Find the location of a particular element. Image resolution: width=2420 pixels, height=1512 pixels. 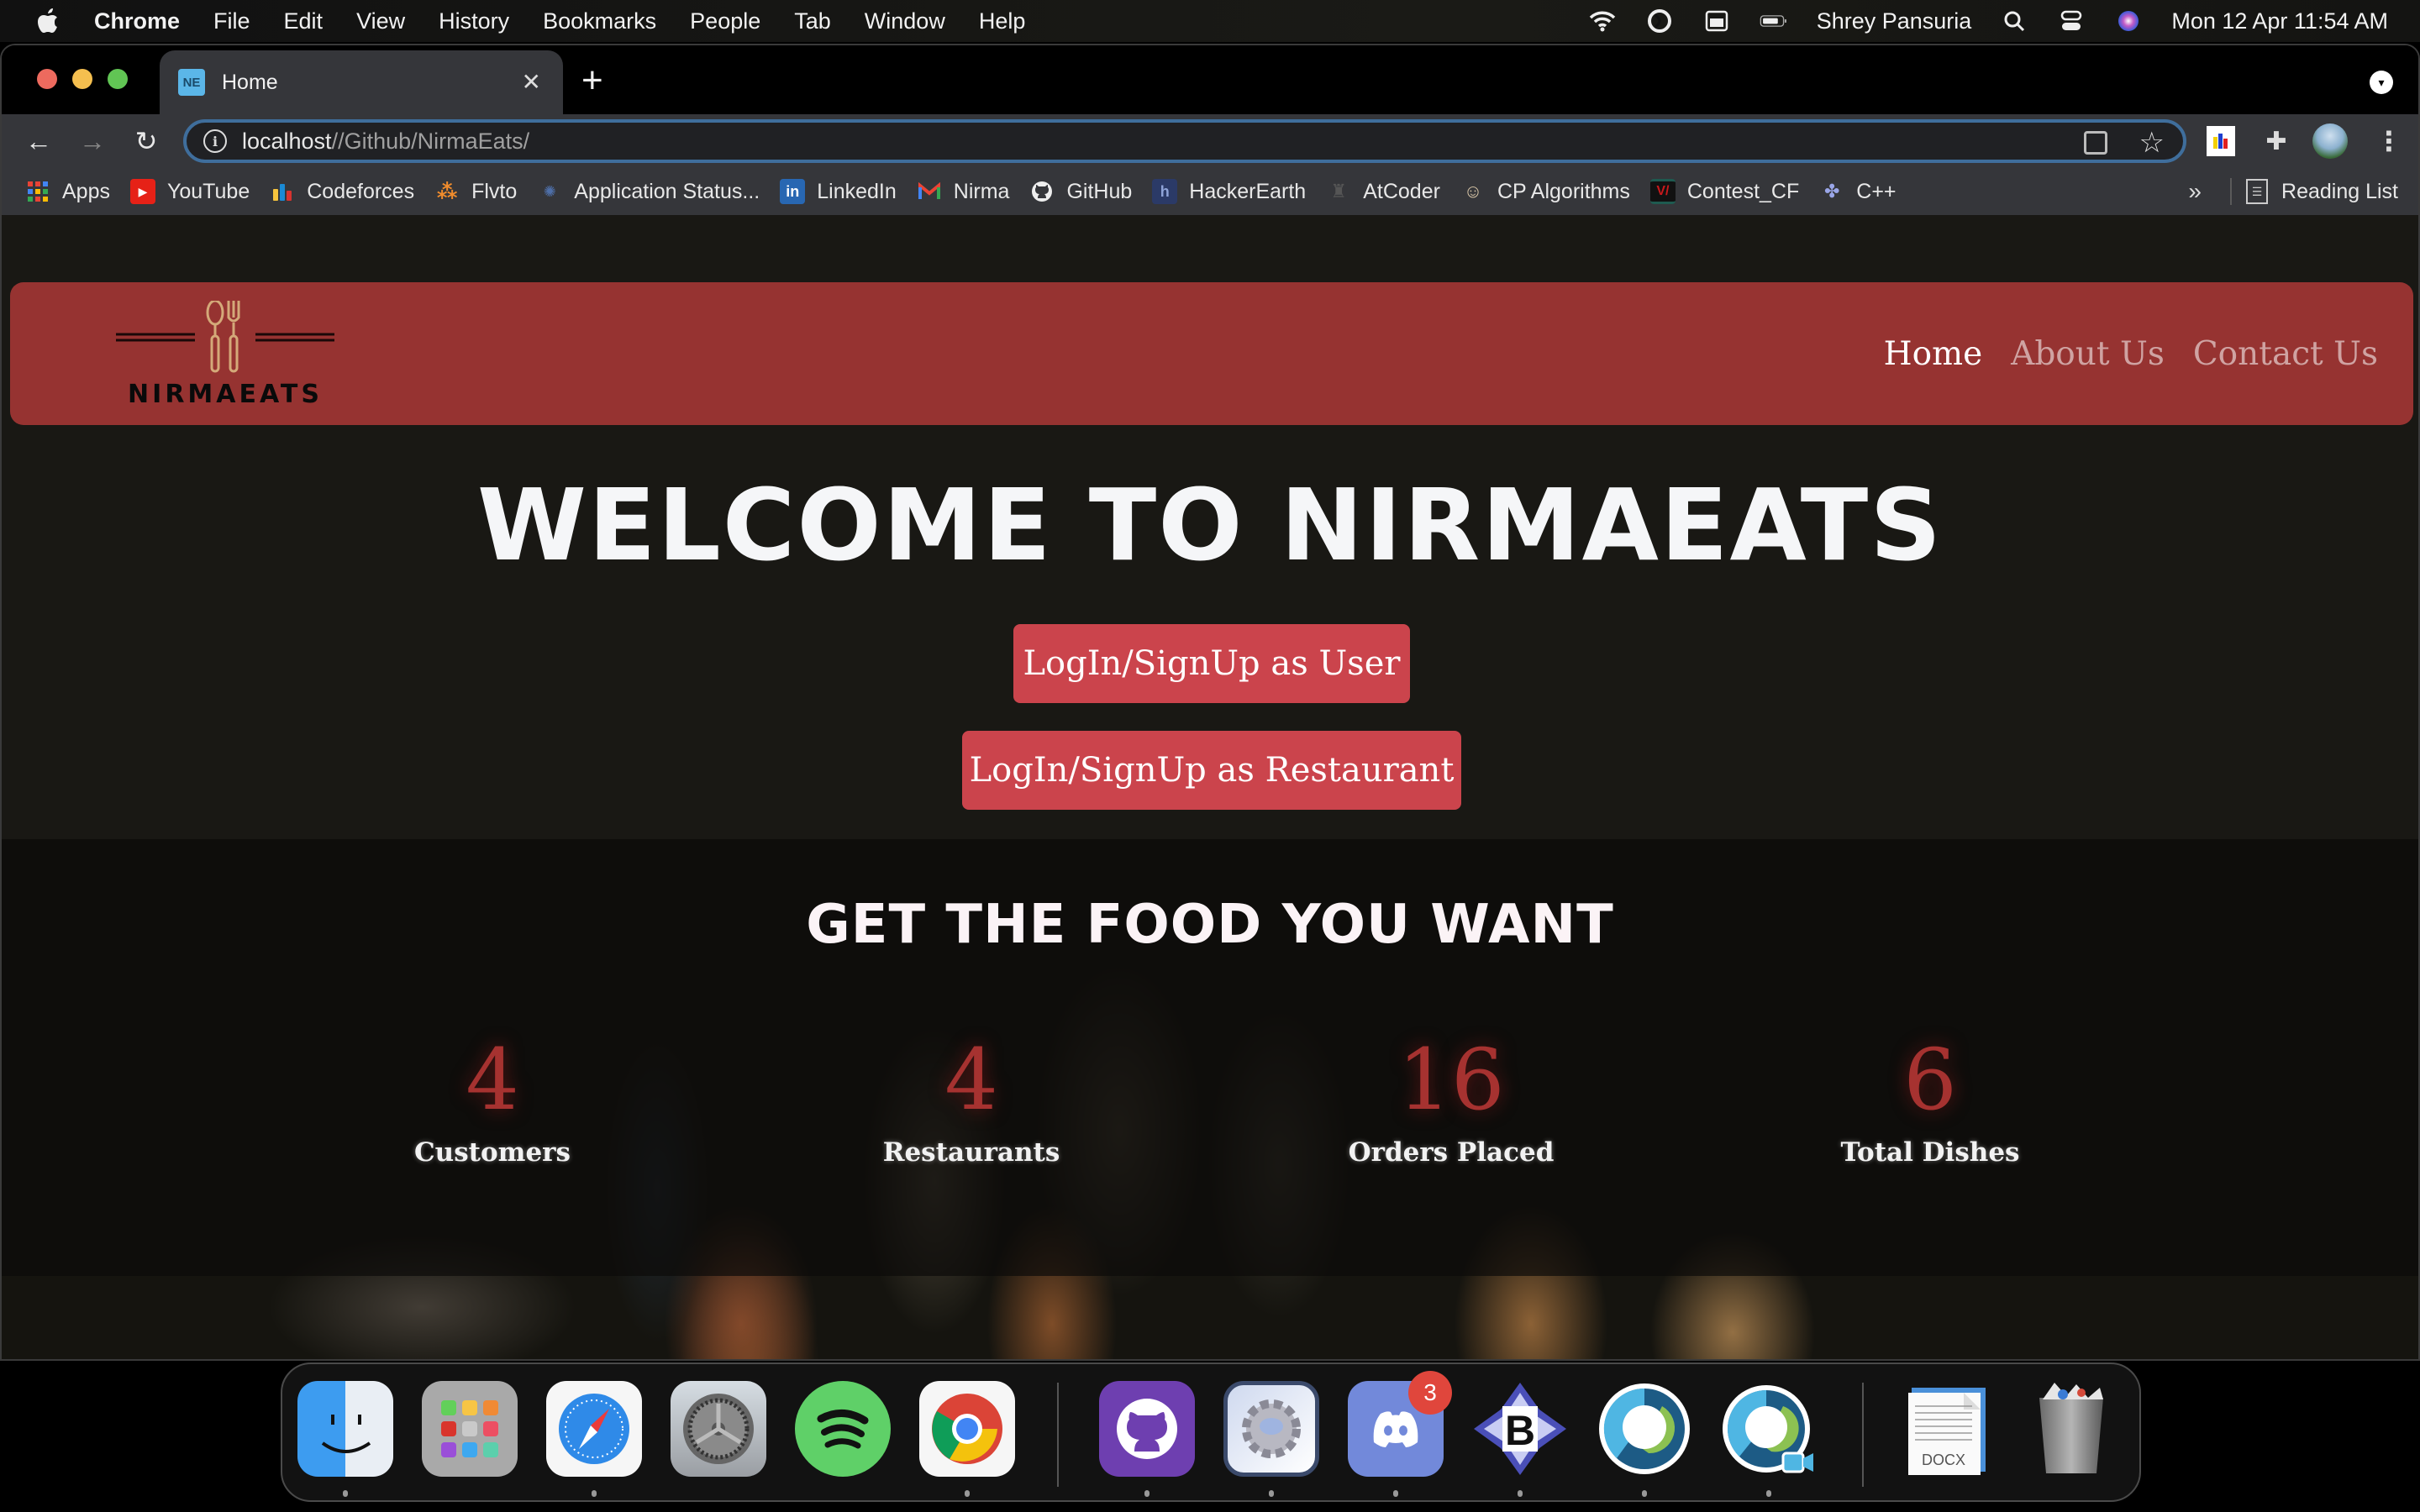

bookmark-cp-algorithms: ☺ CP Algorithms is located at coordinates (1545, 191).